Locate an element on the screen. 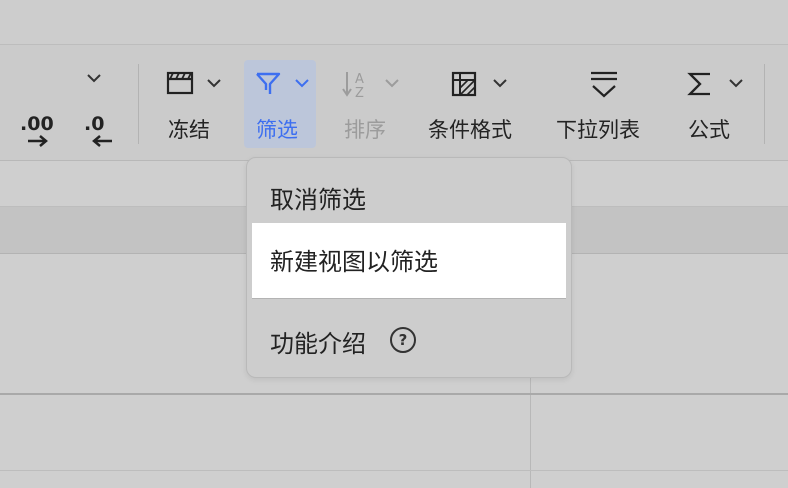  conditional-format-label: 条件格式 is located at coordinates (470, 130).